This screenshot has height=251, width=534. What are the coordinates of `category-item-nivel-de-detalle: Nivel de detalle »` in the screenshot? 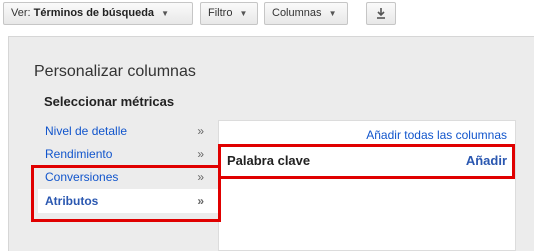 It's located at (128, 131).